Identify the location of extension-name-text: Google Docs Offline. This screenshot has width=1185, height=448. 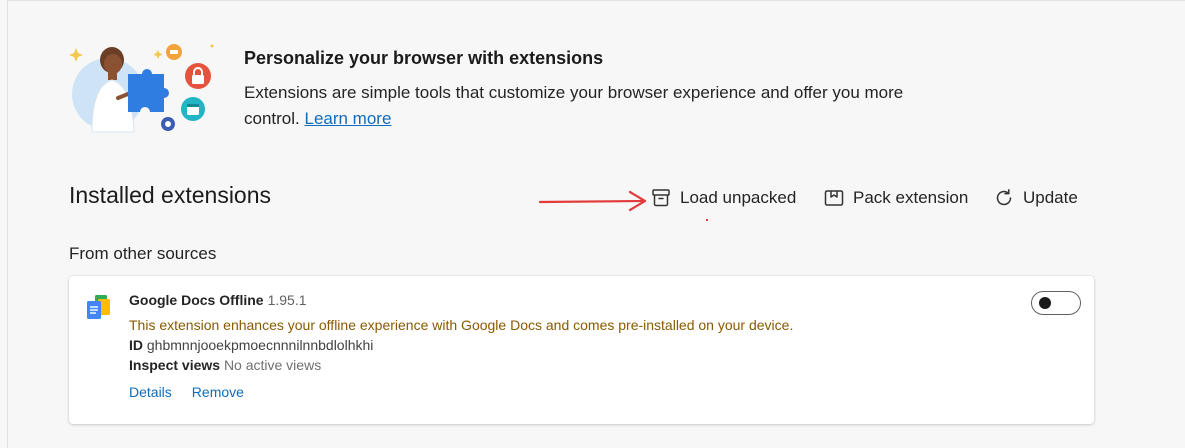
(196, 300).